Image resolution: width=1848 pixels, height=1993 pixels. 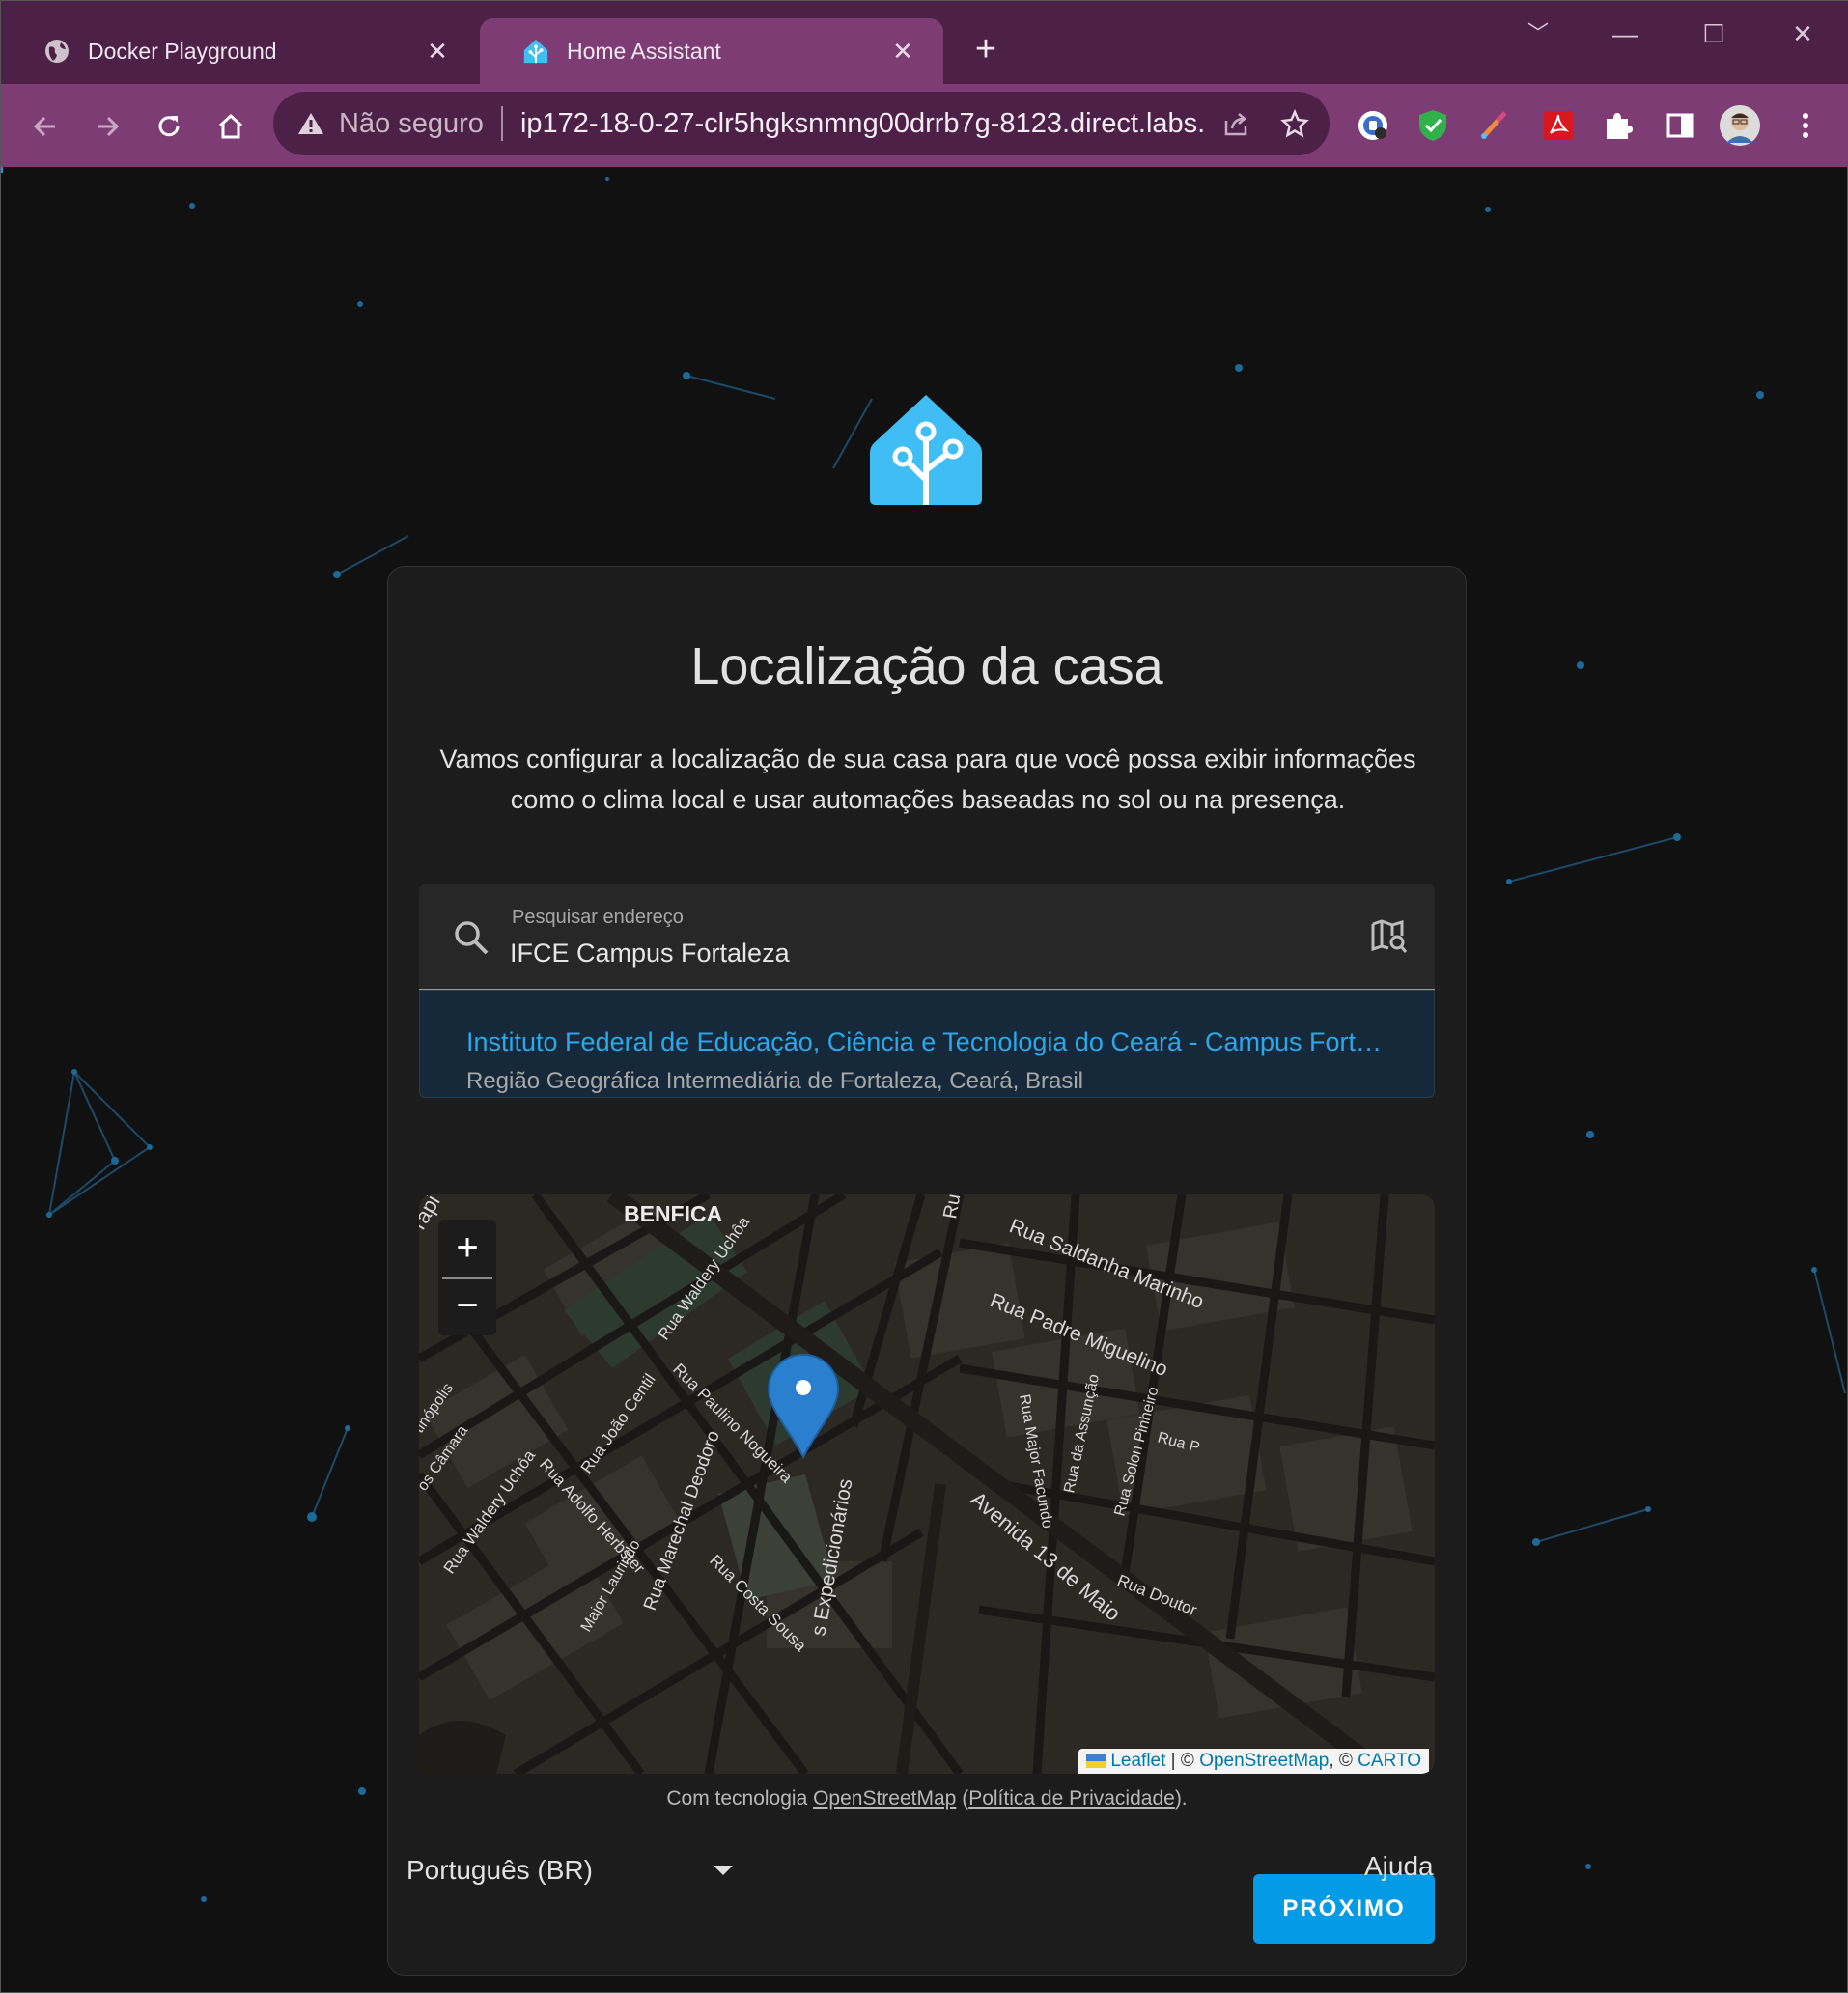 I want to click on search-icon, so click(x=472, y=938).